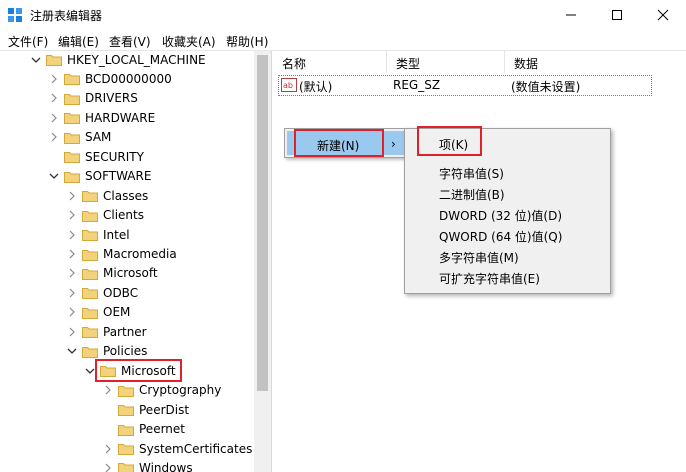 The image size is (686, 472). Describe the element at coordinates (116, 234) in the screenshot. I see `tree-node-label: Intel` at that location.